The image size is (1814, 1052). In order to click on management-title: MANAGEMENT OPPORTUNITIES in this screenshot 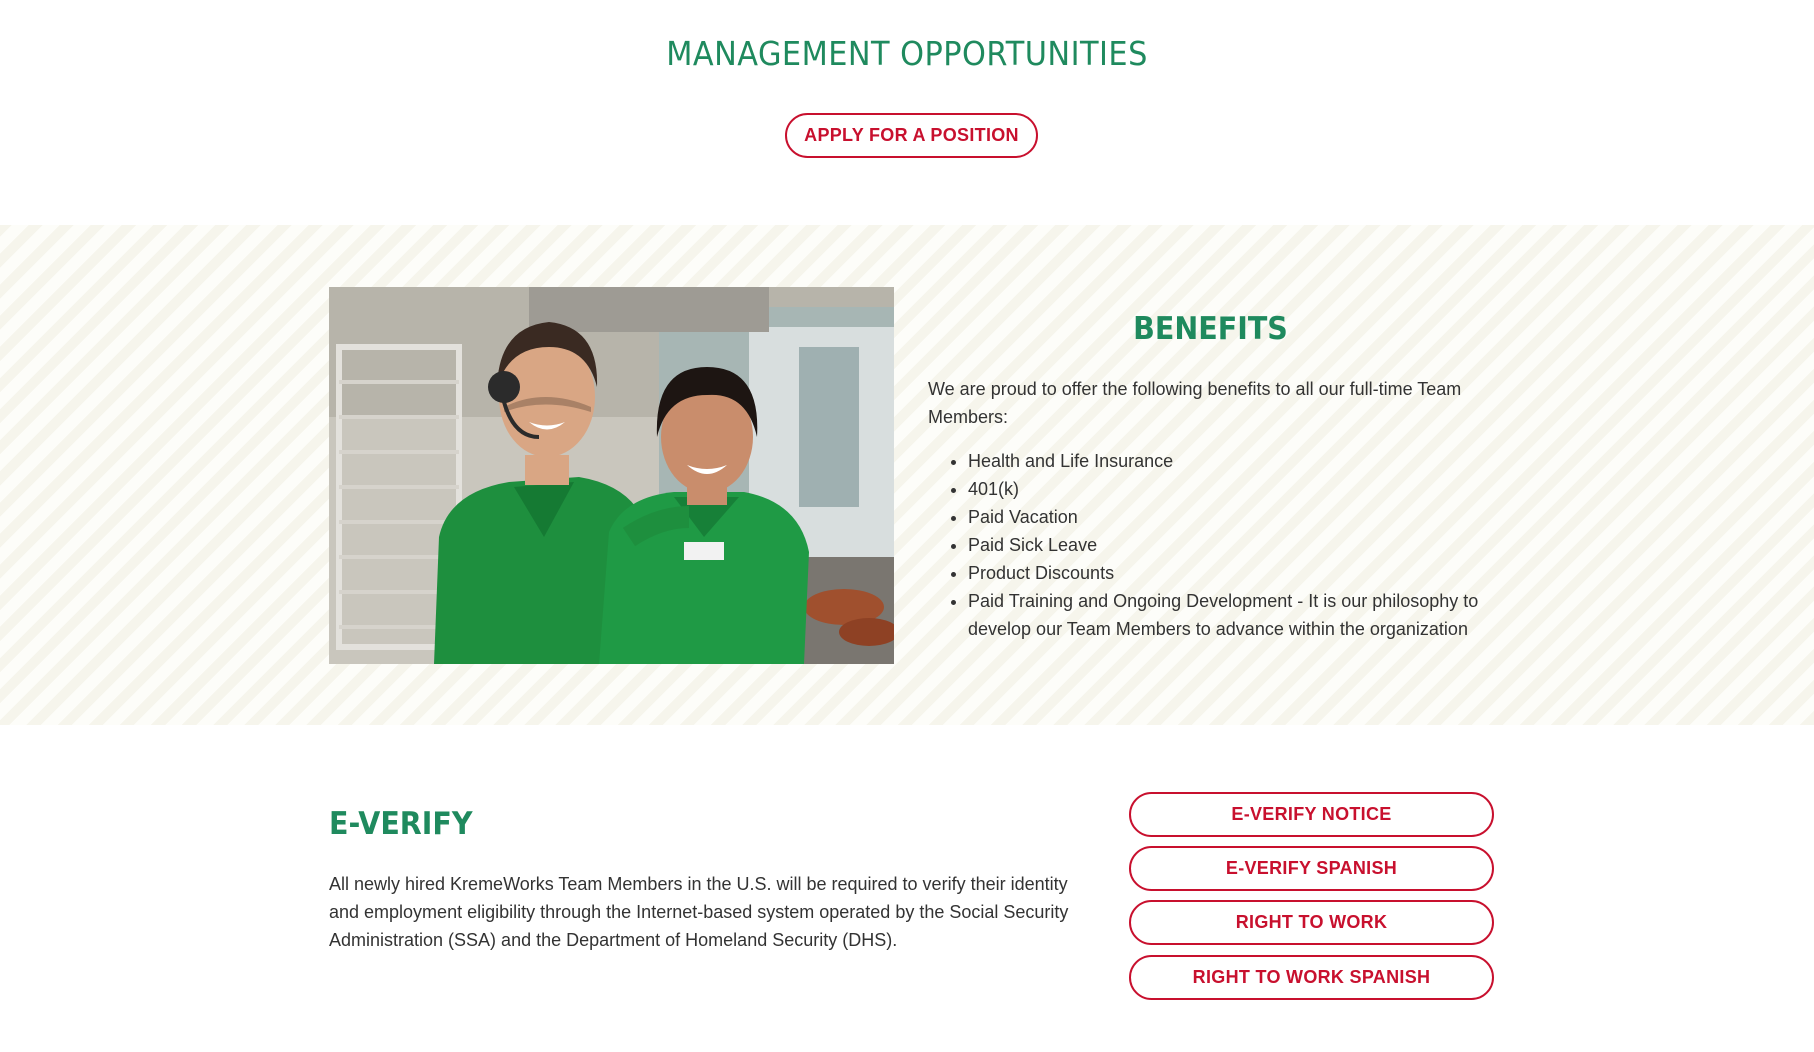, I will do `click(907, 53)`.